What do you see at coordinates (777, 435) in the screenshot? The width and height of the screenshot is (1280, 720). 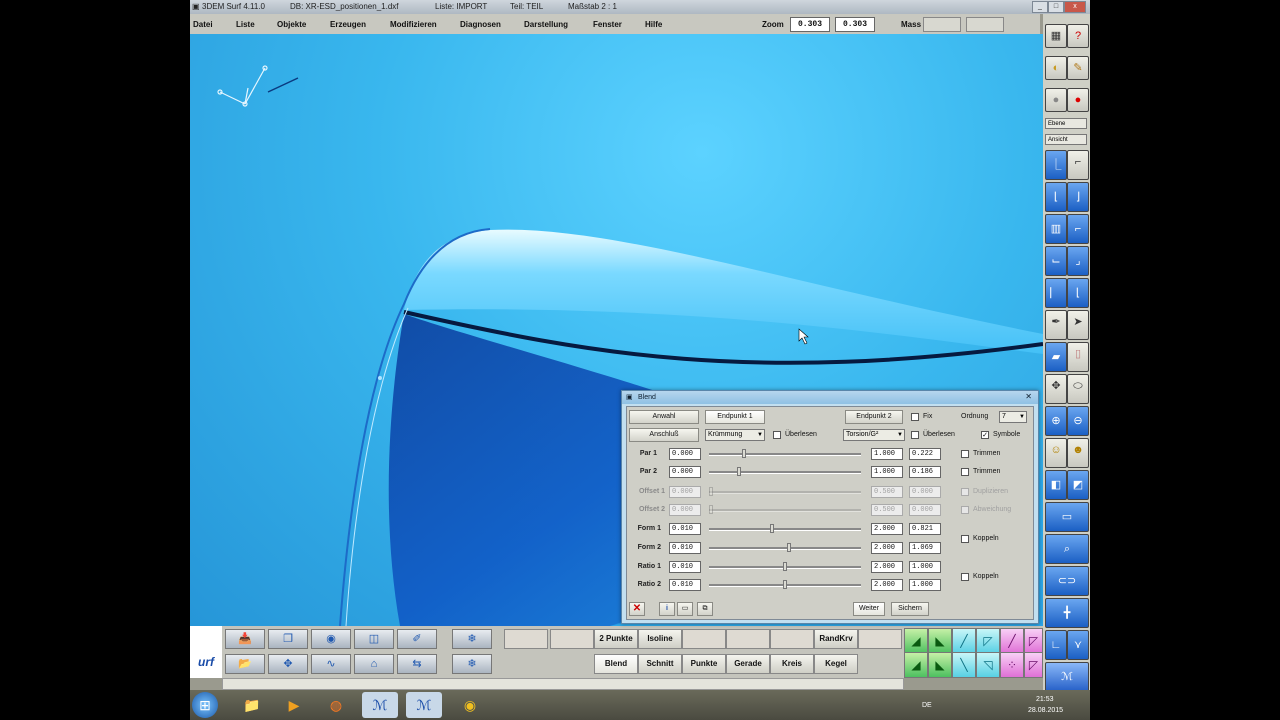 I see `ueberlesen1-checkbox` at bounding box center [777, 435].